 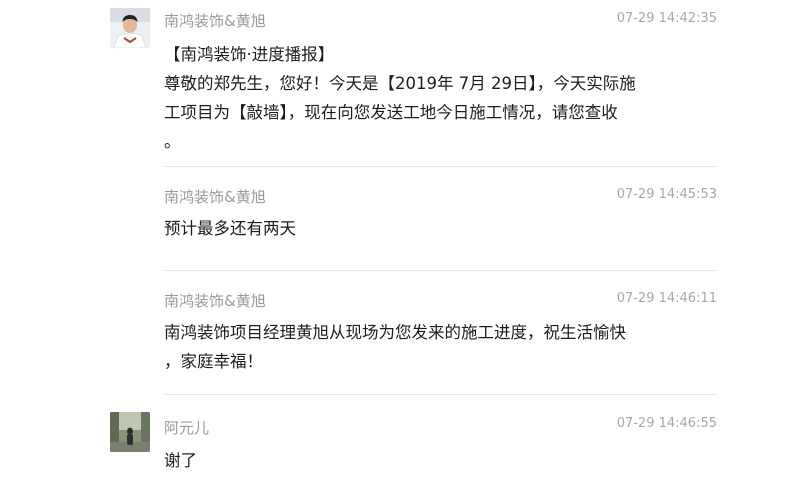 What do you see at coordinates (186, 428) in the screenshot?
I see `sender-name: 阿元儿` at bounding box center [186, 428].